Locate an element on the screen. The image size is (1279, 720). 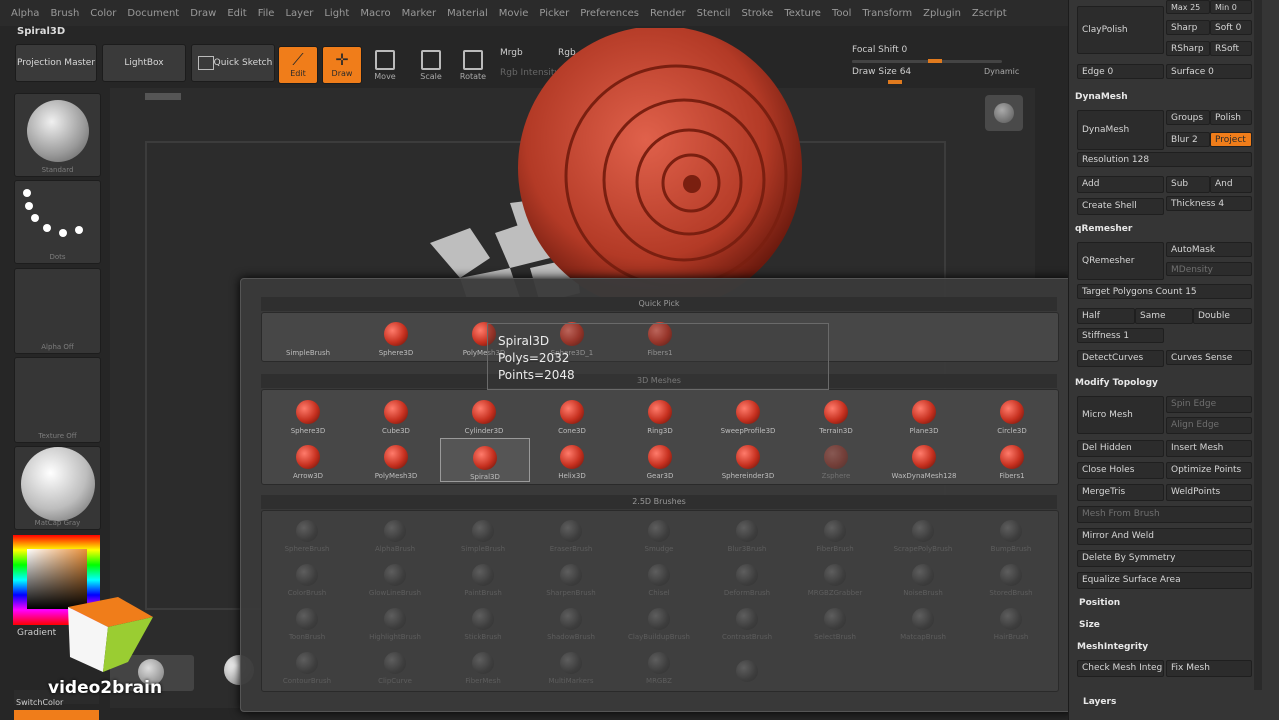
brush-item: ShadowBrush is located at coordinates (571, 621).